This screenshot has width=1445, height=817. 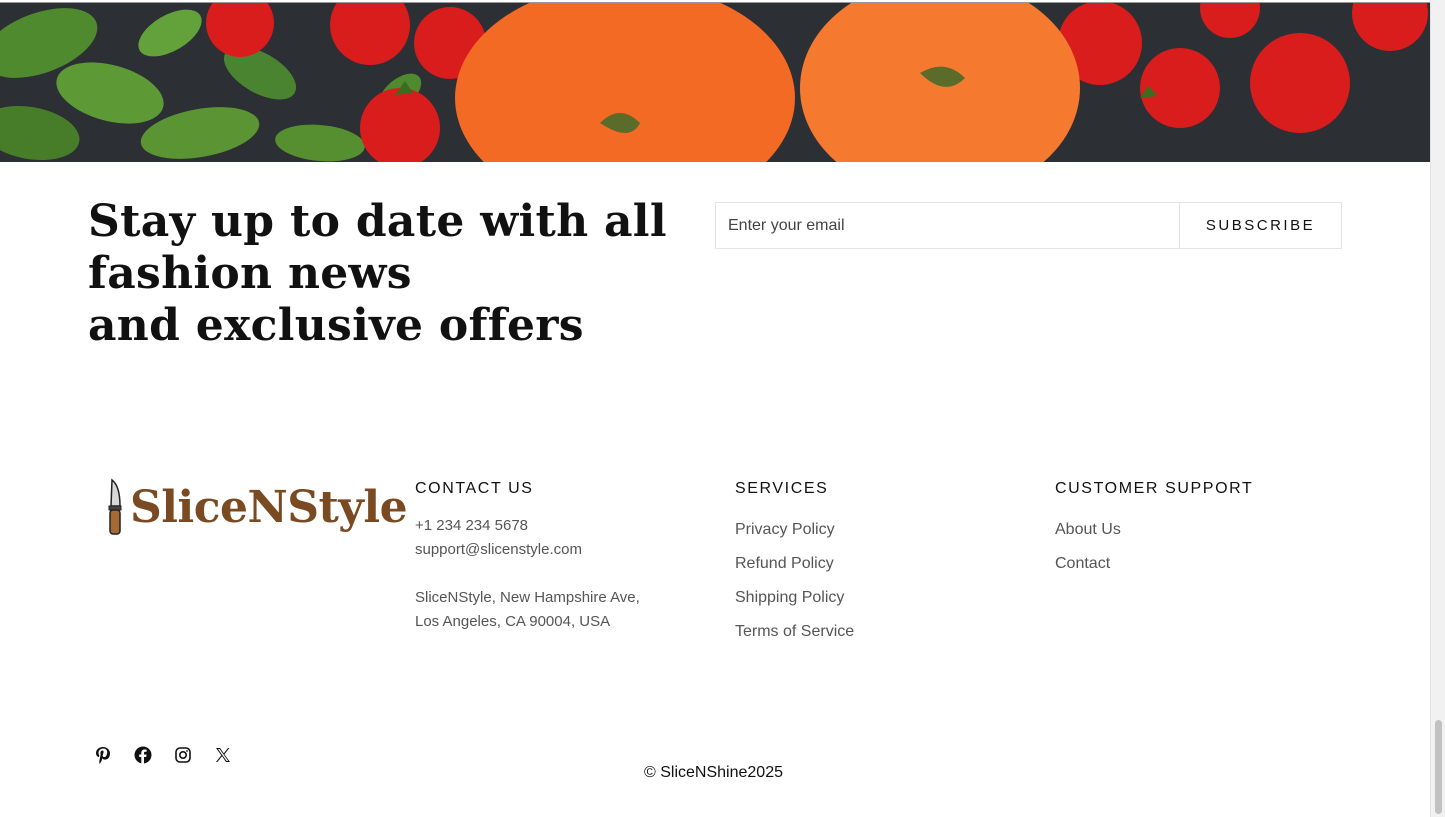 What do you see at coordinates (794, 530) in the screenshot?
I see `privacy-policy-link: Privacy Policy` at bounding box center [794, 530].